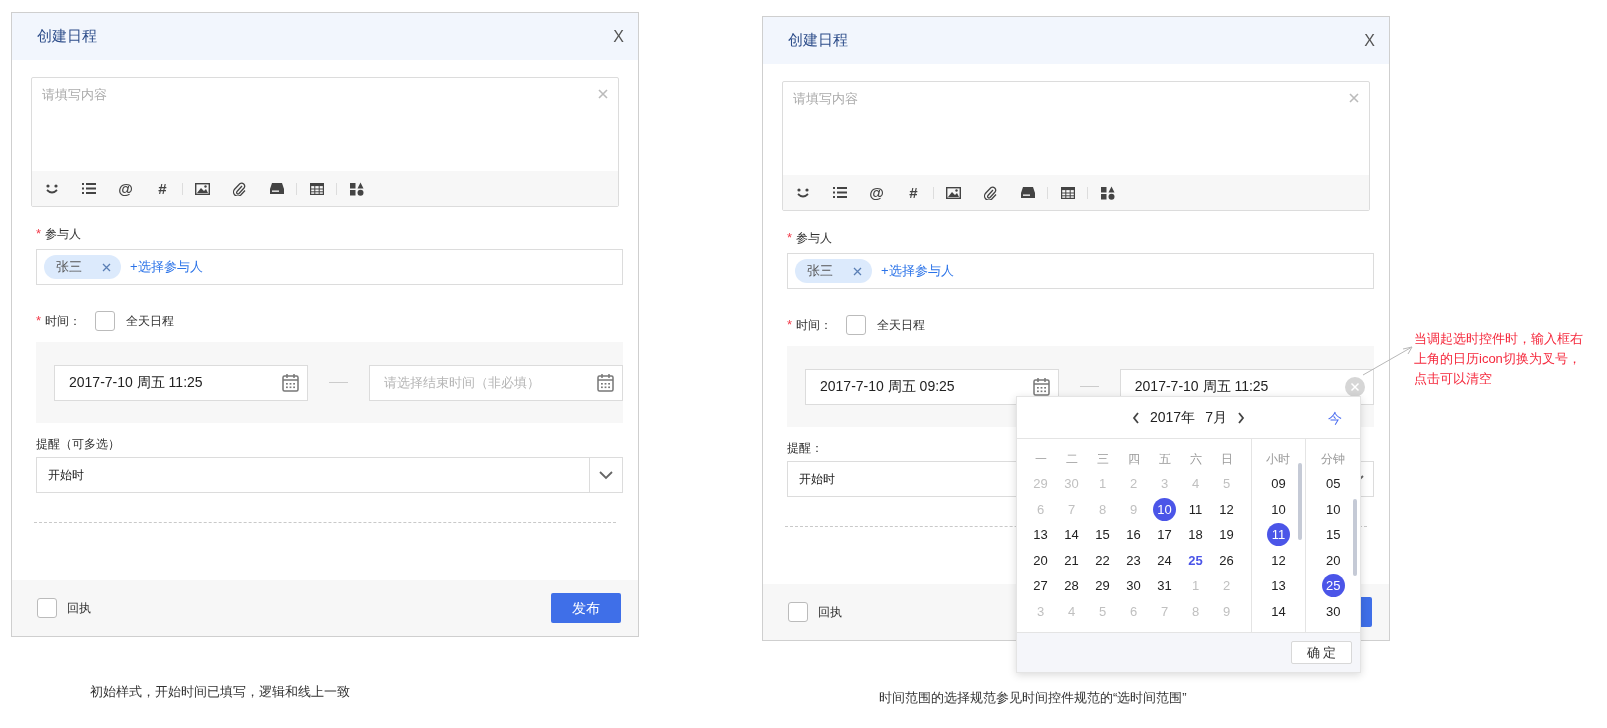 The height and width of the screenshot is (728, 1607). What do you see at coordinates (1164, 509) in the screenshot?
I see `calendar-day: 10` at bounding box center [1164, 509].